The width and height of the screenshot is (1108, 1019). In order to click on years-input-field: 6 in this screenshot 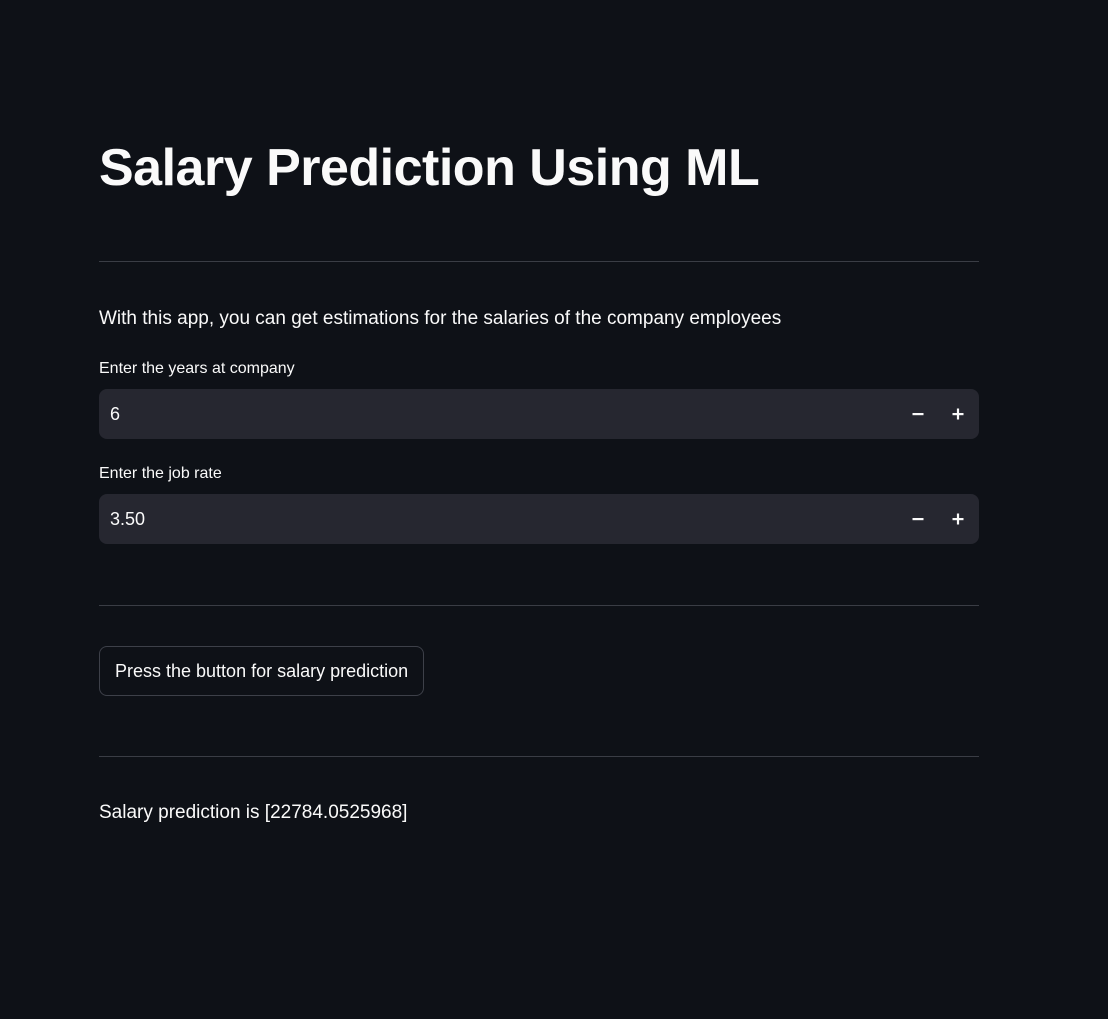, I will do `click(115, 414)`.